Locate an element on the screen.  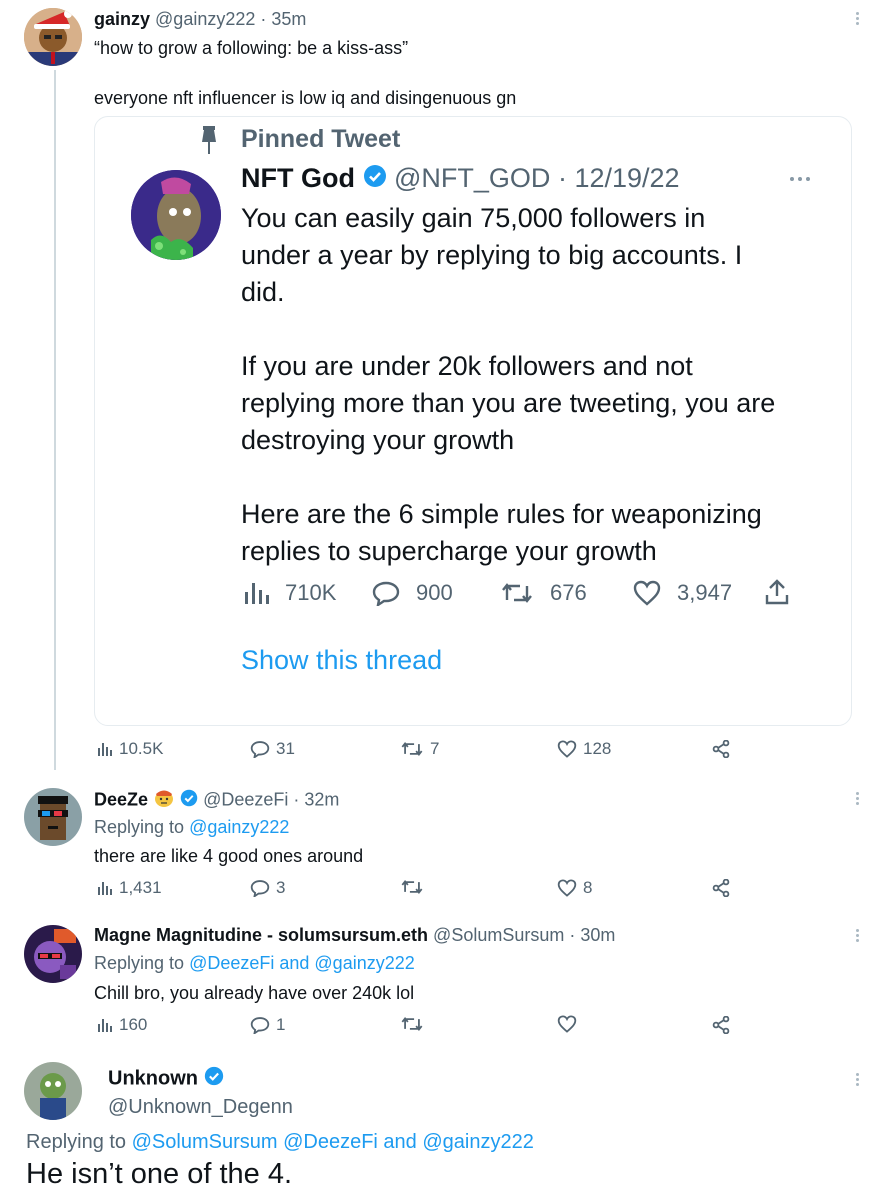
embedded-more-options-icon is located at coordinates (800, 179).